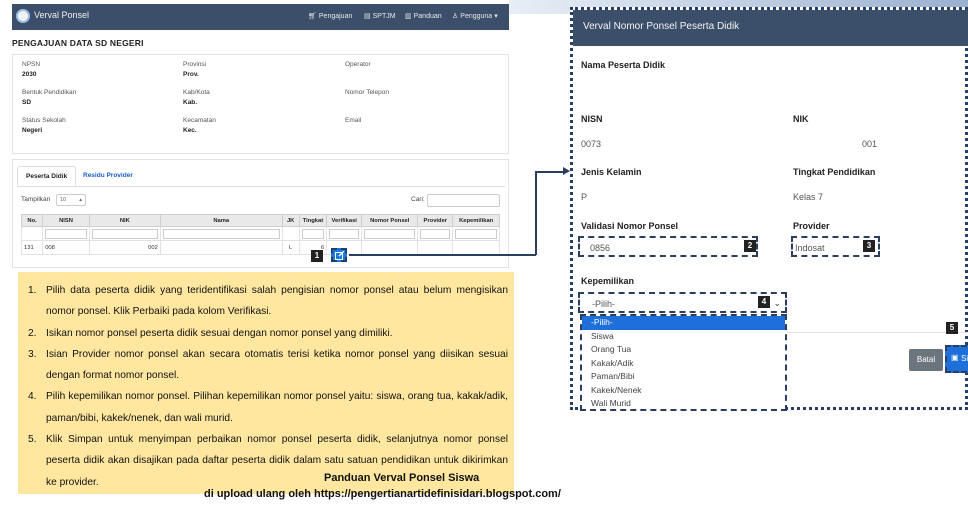 Image resolution: width=968 pixels, height=508 pixels. Describe the element at coordinates (353, 120) in the screenshot. I see `email-label: Email` at that location.